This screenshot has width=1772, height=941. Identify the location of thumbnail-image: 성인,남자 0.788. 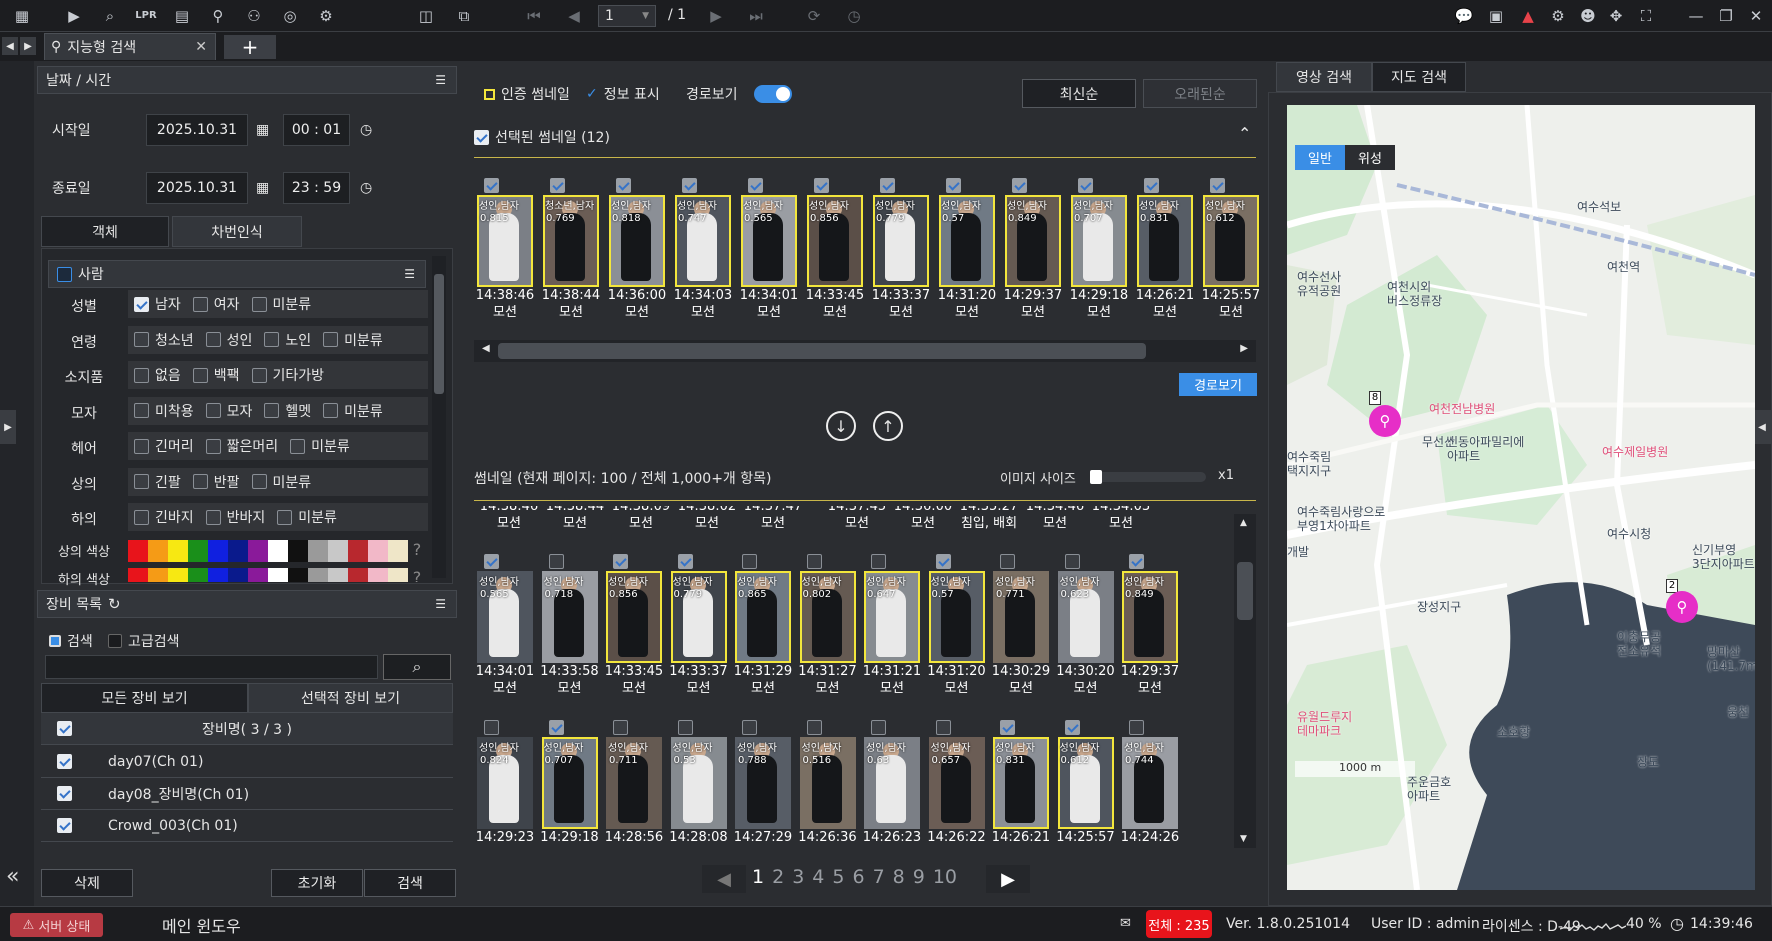
(763, 783).